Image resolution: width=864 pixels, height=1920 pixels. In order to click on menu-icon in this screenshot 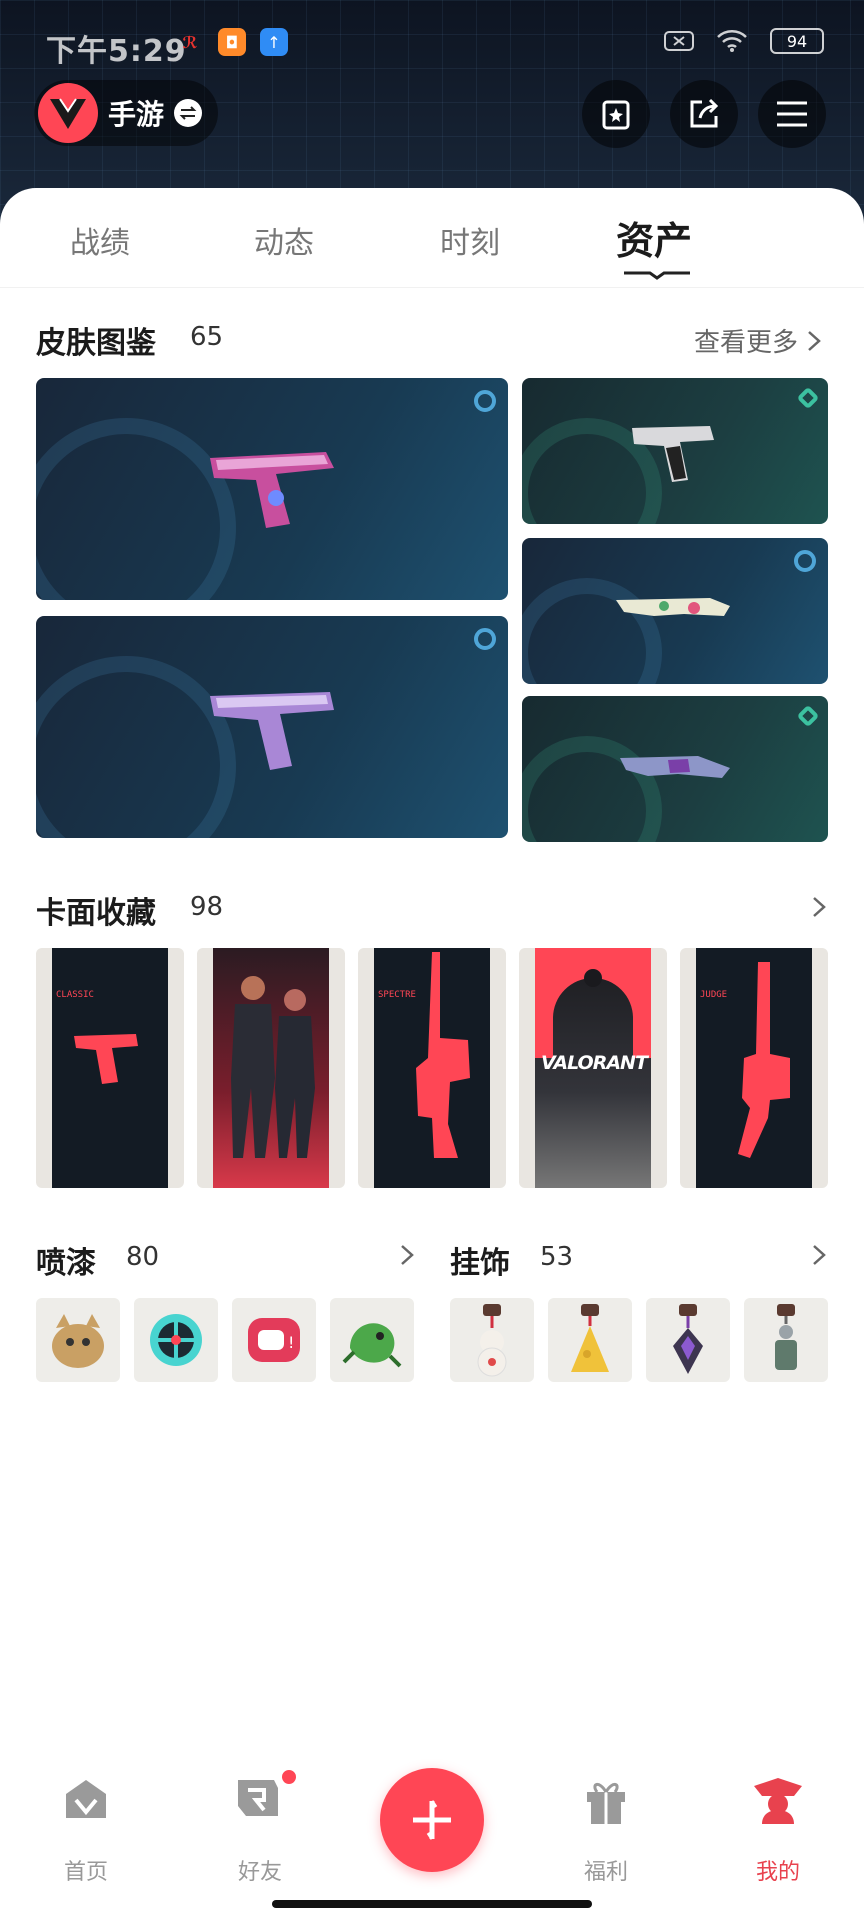, I will do `click(792, 114)`.